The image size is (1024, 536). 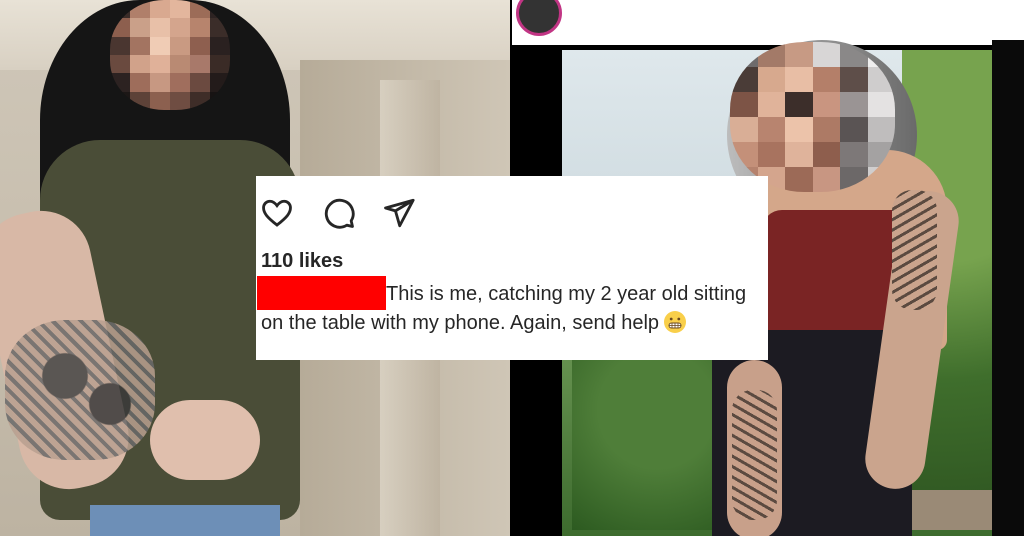 What do you see at coordinates (321, 293) in the screenshot?
I see `redacted-username` at bounding box center [321, 293].